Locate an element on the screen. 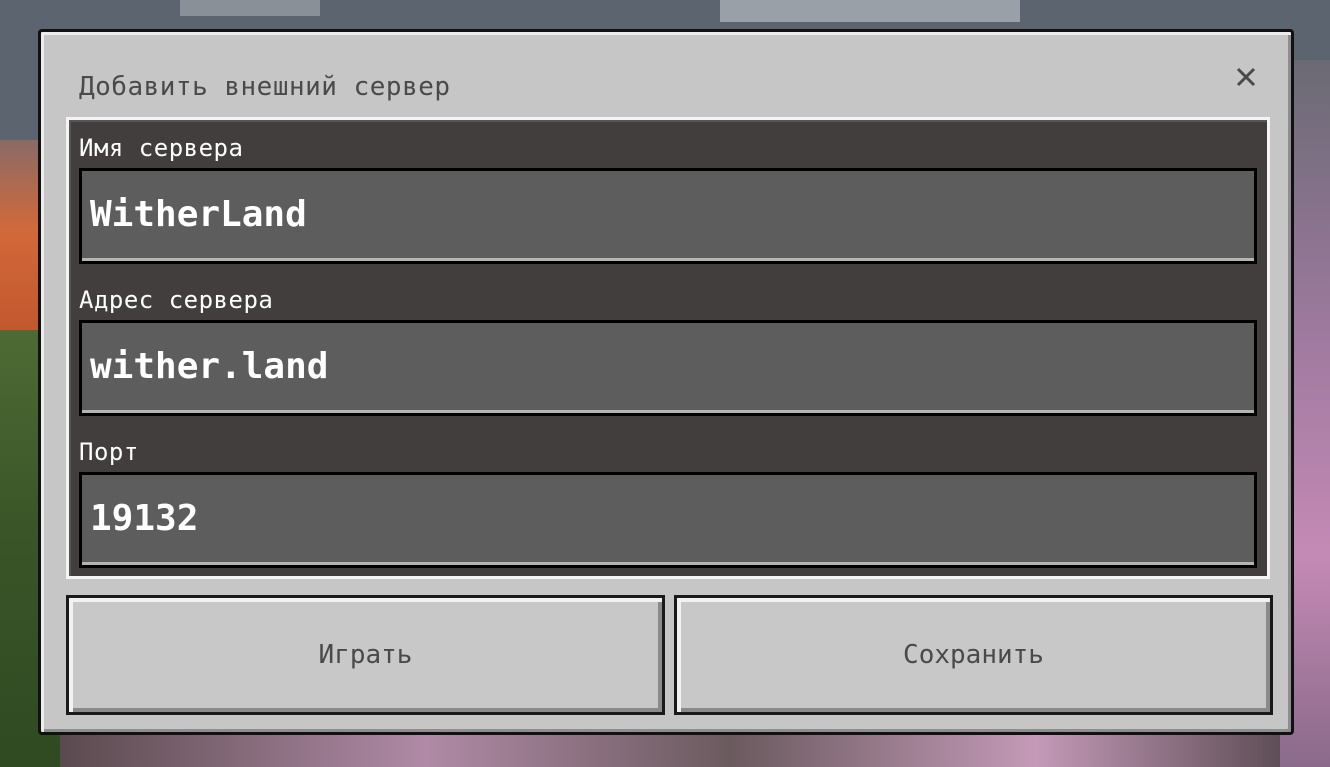 The height and width of the screenshot is (767, 1330). close-icon is located at coordinates (1246, 77).